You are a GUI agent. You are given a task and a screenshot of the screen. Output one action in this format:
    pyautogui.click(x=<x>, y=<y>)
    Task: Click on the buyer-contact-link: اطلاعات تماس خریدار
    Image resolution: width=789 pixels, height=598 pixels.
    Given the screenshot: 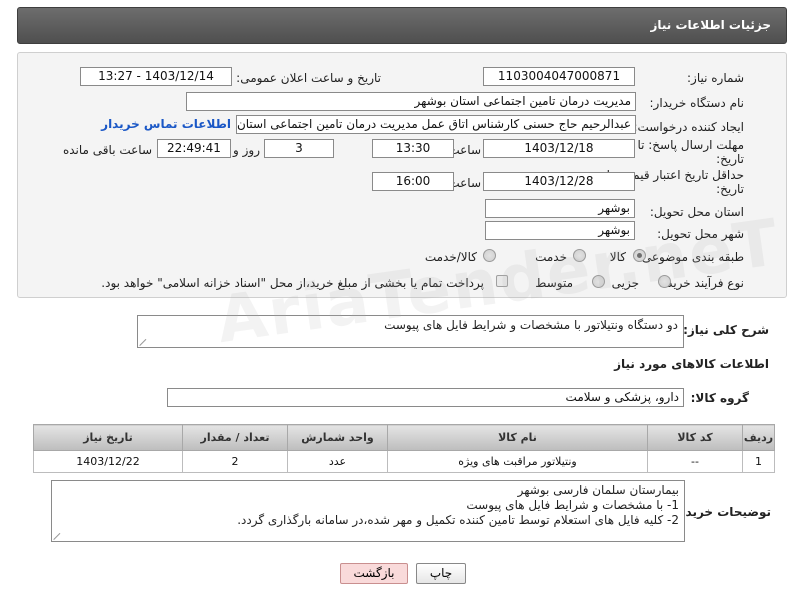 What is the action you would take?
    pyautogui.click(x=166, y=124)
    